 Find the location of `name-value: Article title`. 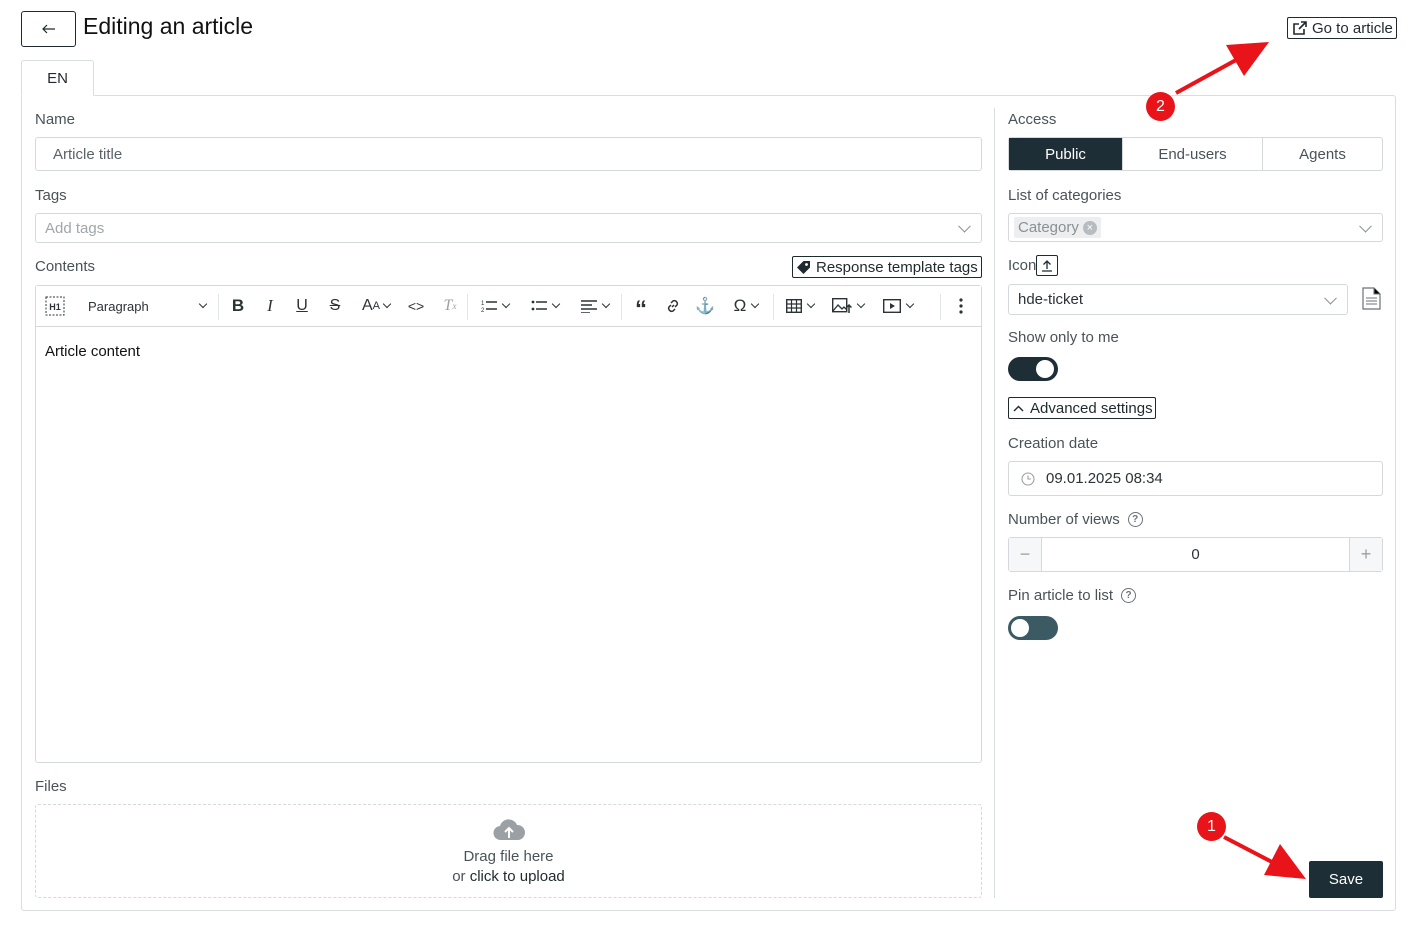

name-value: Article title is located at coordinates (88, 154).